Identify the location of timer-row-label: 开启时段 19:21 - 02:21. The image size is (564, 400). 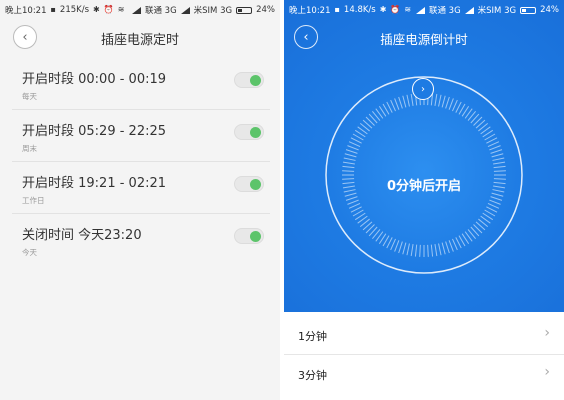
(94, 183).